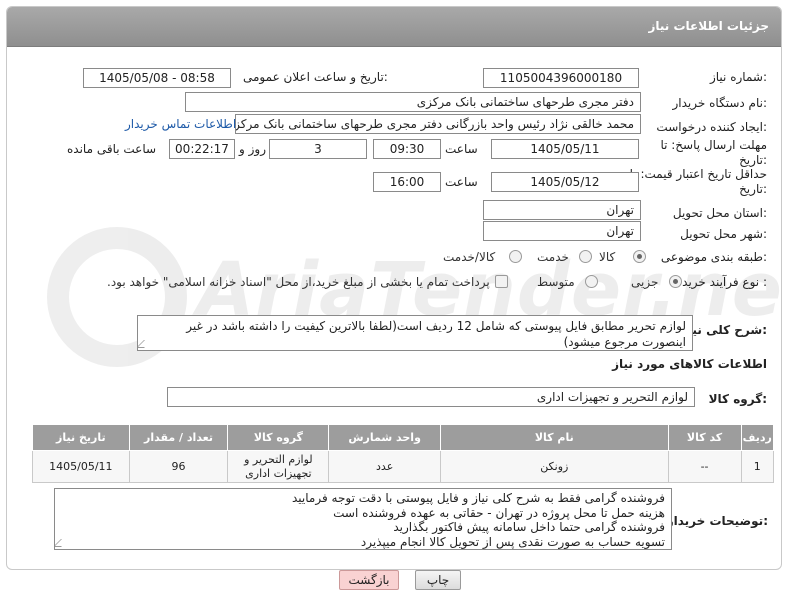 The height and width of the screenshot is (606, 788). What do you see at coordinates (394, 27) in the screenshot?
I see `panel-header: جزئیات اطلاعات نیاز` at bounding box center [394, 27].